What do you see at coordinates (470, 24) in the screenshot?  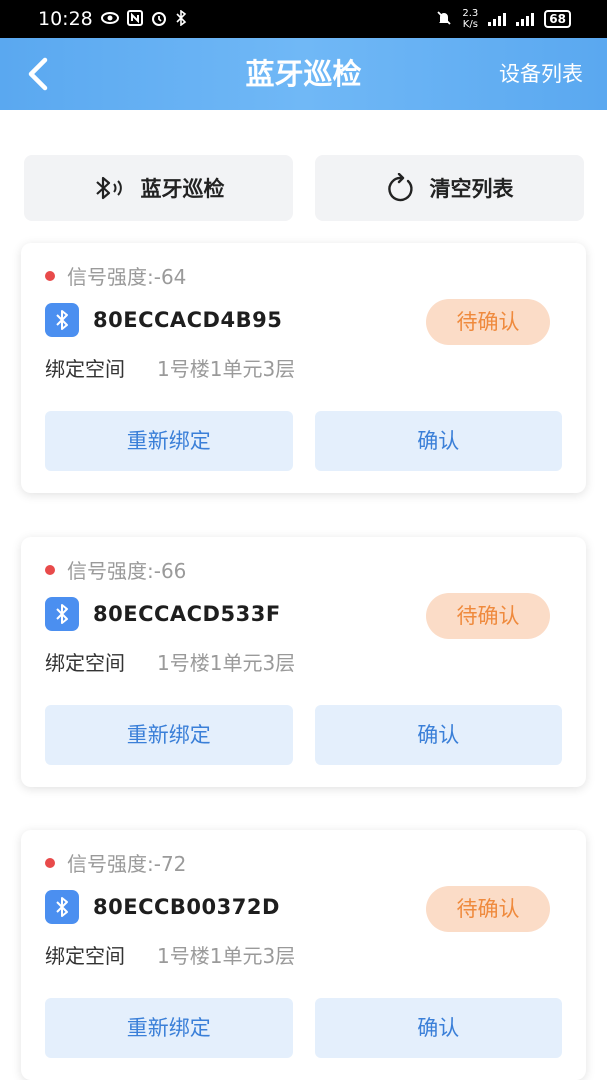 I see `network-speed-unit: K/s` at bounding box center [470, 24].